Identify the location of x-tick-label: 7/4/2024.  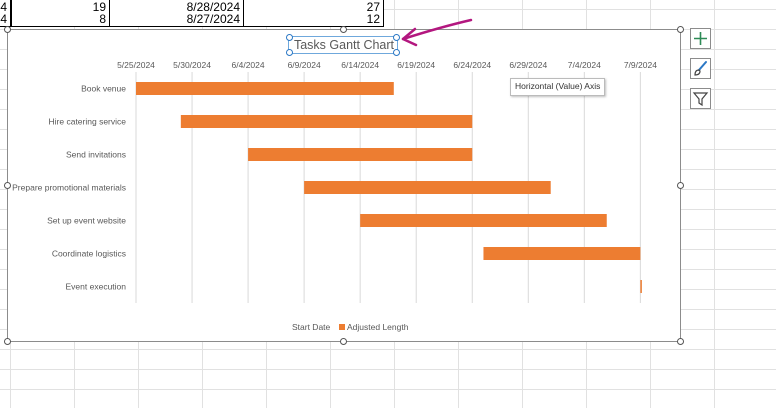
(584, 65).